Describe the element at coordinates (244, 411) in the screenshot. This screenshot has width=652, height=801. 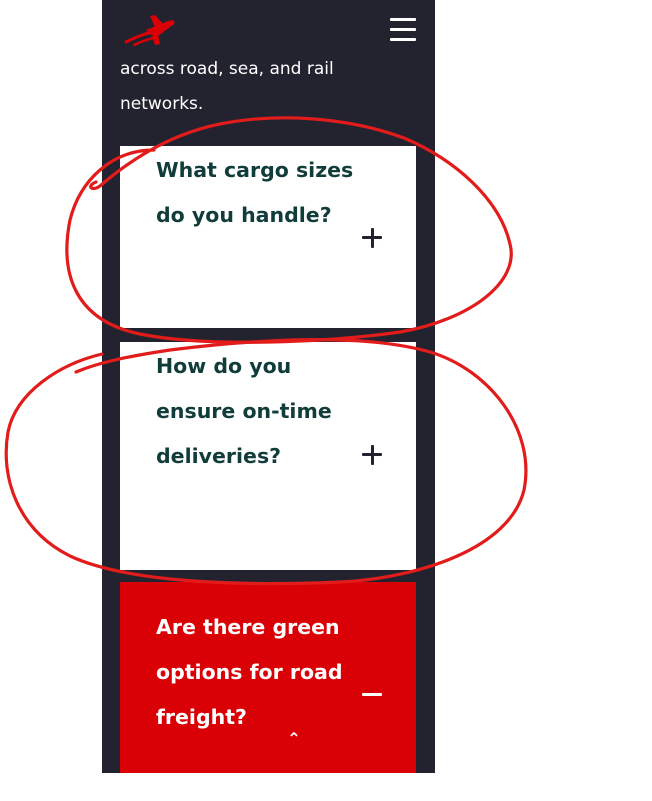
I see `faq-question: How do you ensure on-time deliveries?` at that location.